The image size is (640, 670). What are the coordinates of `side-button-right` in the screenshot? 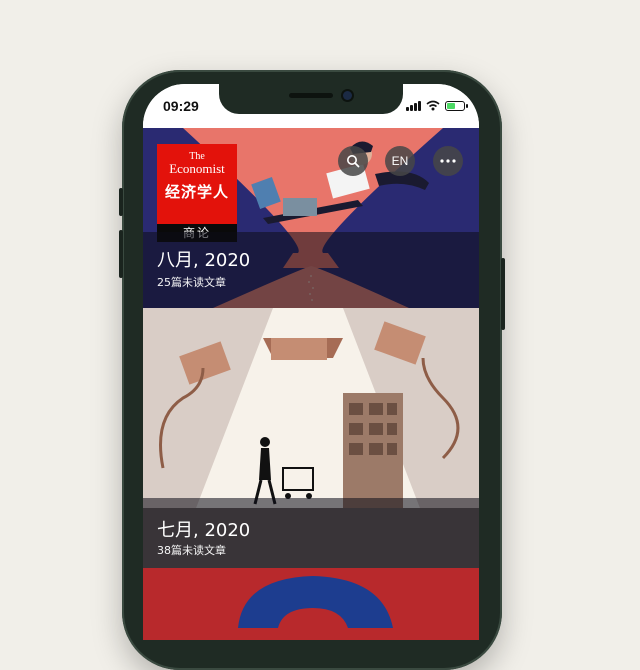 It's located at (503, 294).